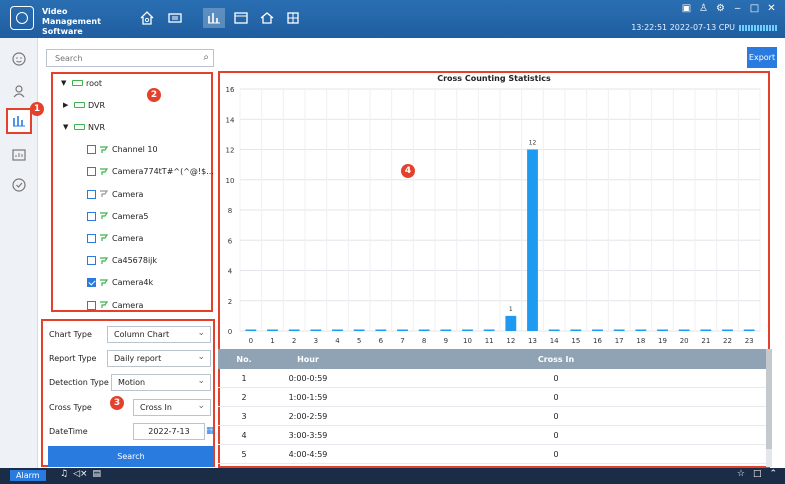 This screenshot has width=785, height=484. I want to click on minimize-icon: ‒, so click(737, 8).